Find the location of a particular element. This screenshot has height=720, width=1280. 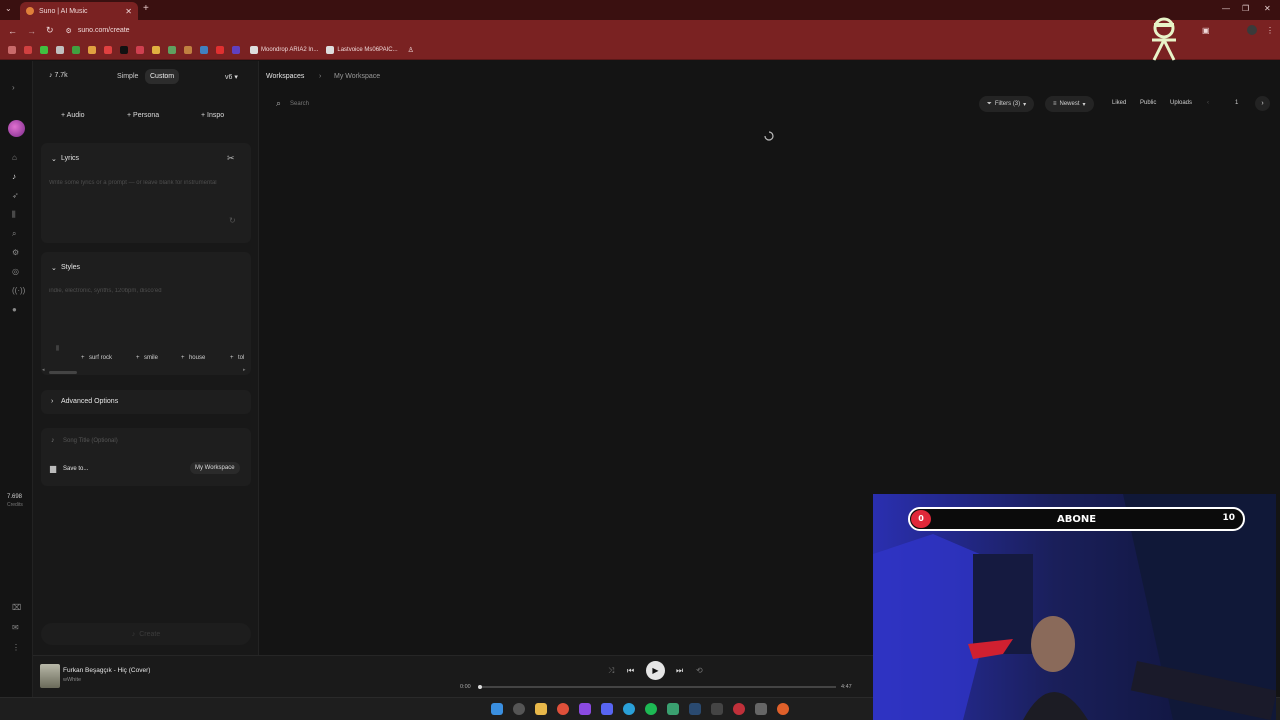

reload-icon: ↻ is located at coordinates (50, 30).